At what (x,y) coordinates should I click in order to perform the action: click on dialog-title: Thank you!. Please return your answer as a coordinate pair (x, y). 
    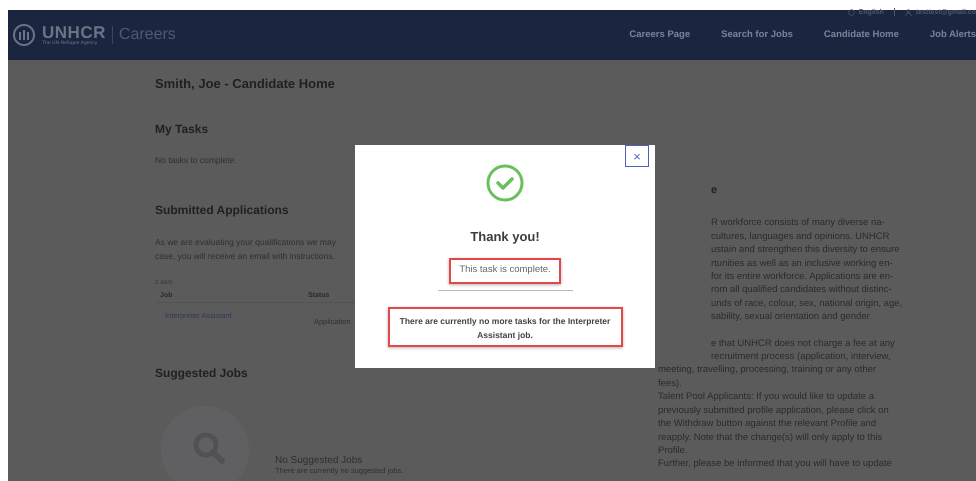
    Looking at the image, I should click on (505, 236).